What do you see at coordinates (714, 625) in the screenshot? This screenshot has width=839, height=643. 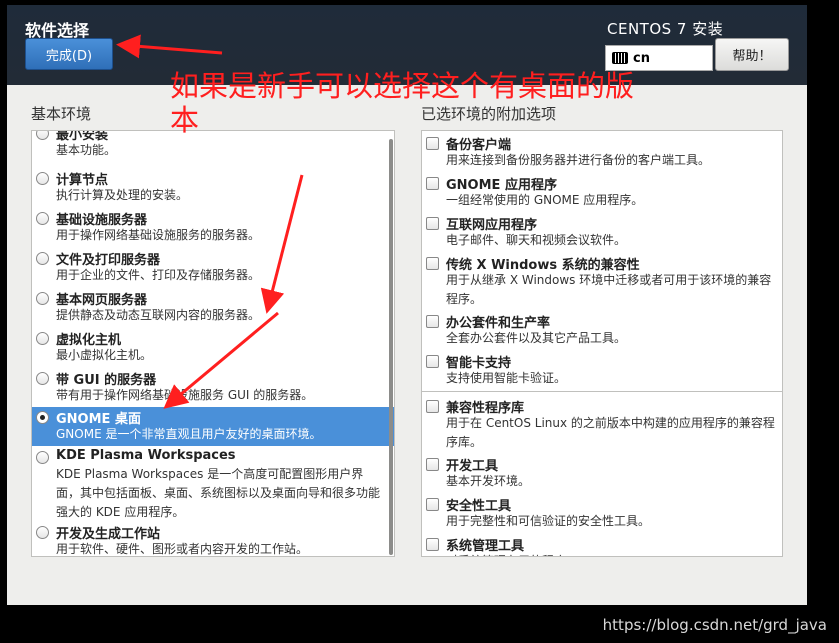 I see `watermark: https://blog.csdn.net/grd_java` at bounding box center [714, 625].